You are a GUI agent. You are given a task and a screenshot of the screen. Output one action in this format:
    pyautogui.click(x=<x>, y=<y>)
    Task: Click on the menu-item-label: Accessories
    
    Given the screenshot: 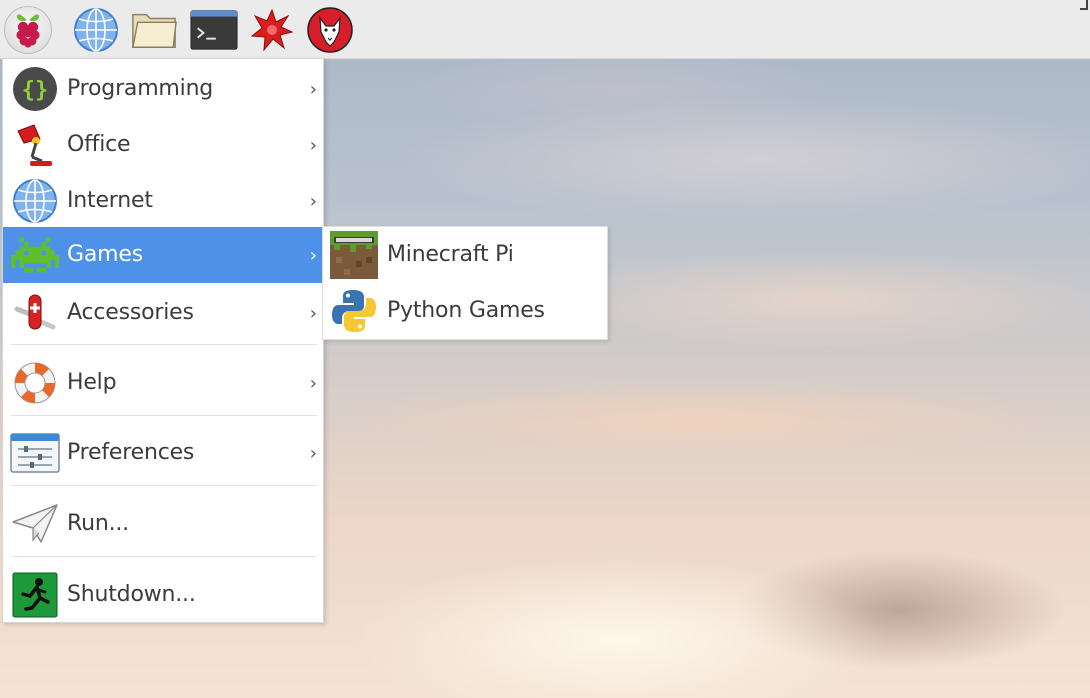 What is the action you would take?
    pyautogui.click(x=130, y=312)
    